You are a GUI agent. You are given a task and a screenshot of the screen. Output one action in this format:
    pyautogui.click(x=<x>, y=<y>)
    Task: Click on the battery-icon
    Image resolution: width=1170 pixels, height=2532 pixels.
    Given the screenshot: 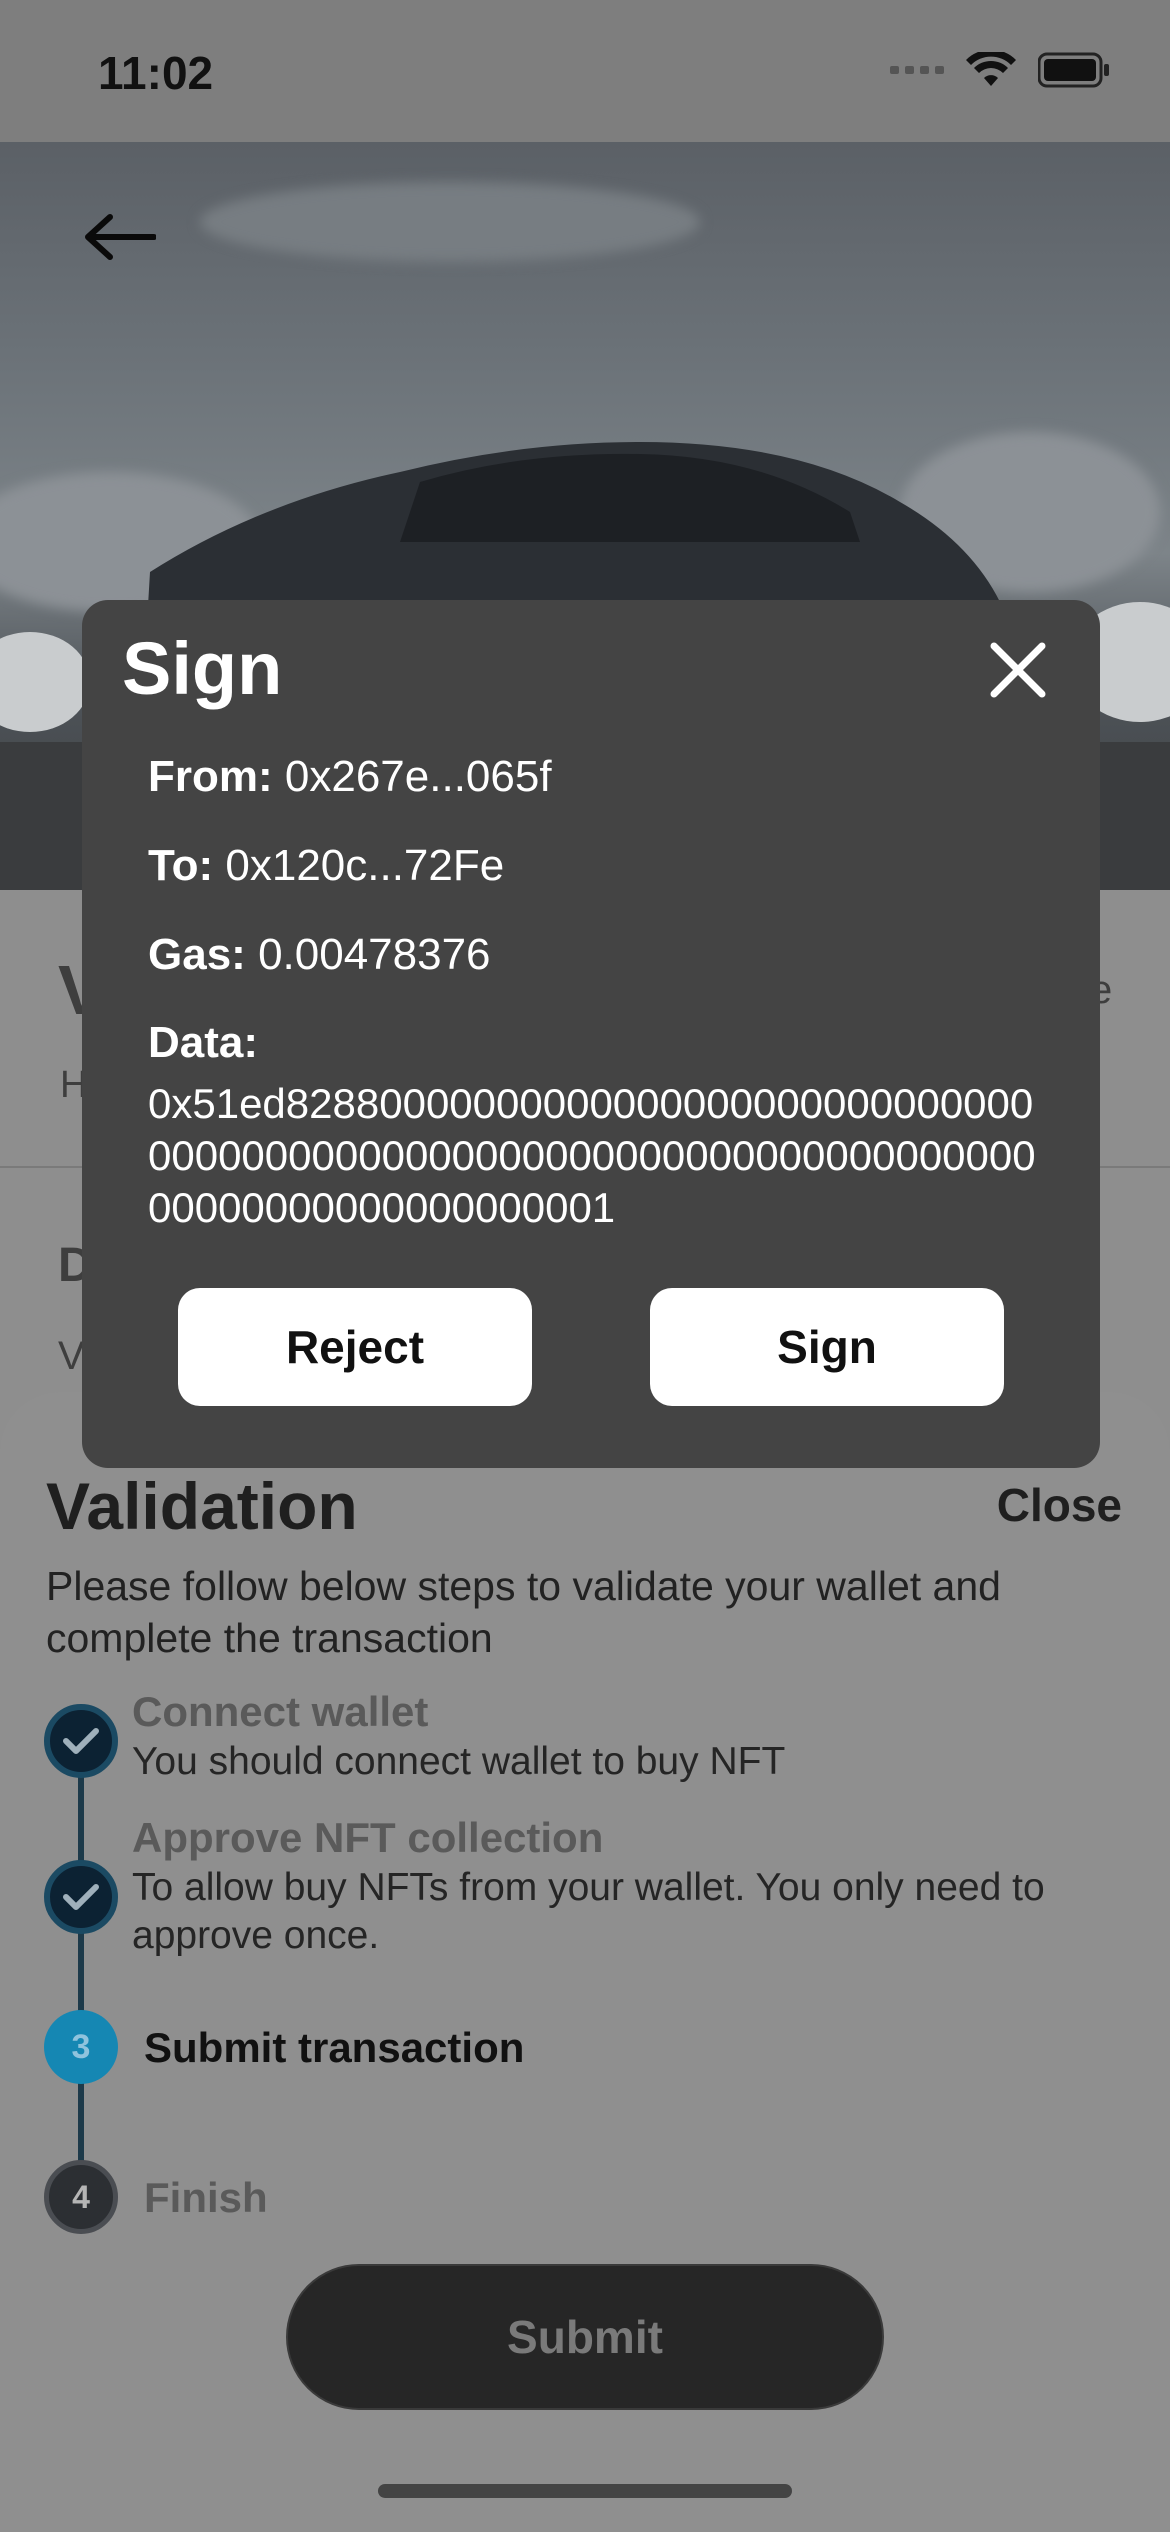 What is the action you would take?
    pyautogui.click(x=1073, y=70)
    